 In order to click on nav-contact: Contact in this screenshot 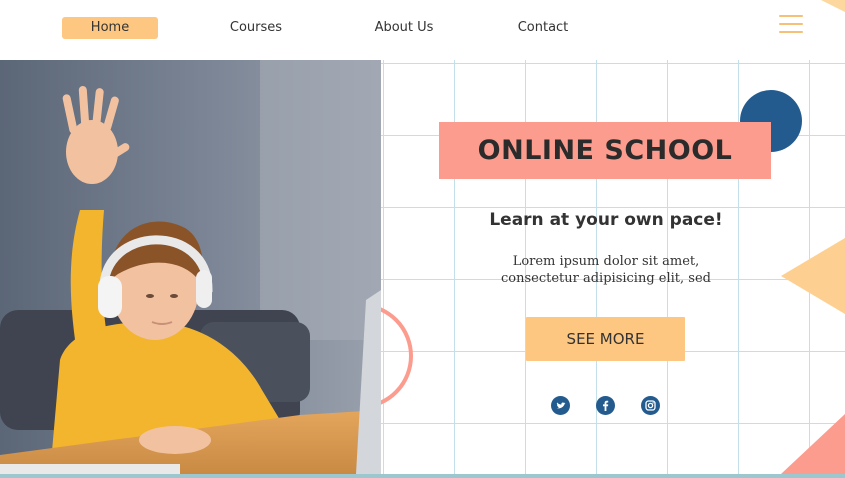, I will do `click(543, 28)`.